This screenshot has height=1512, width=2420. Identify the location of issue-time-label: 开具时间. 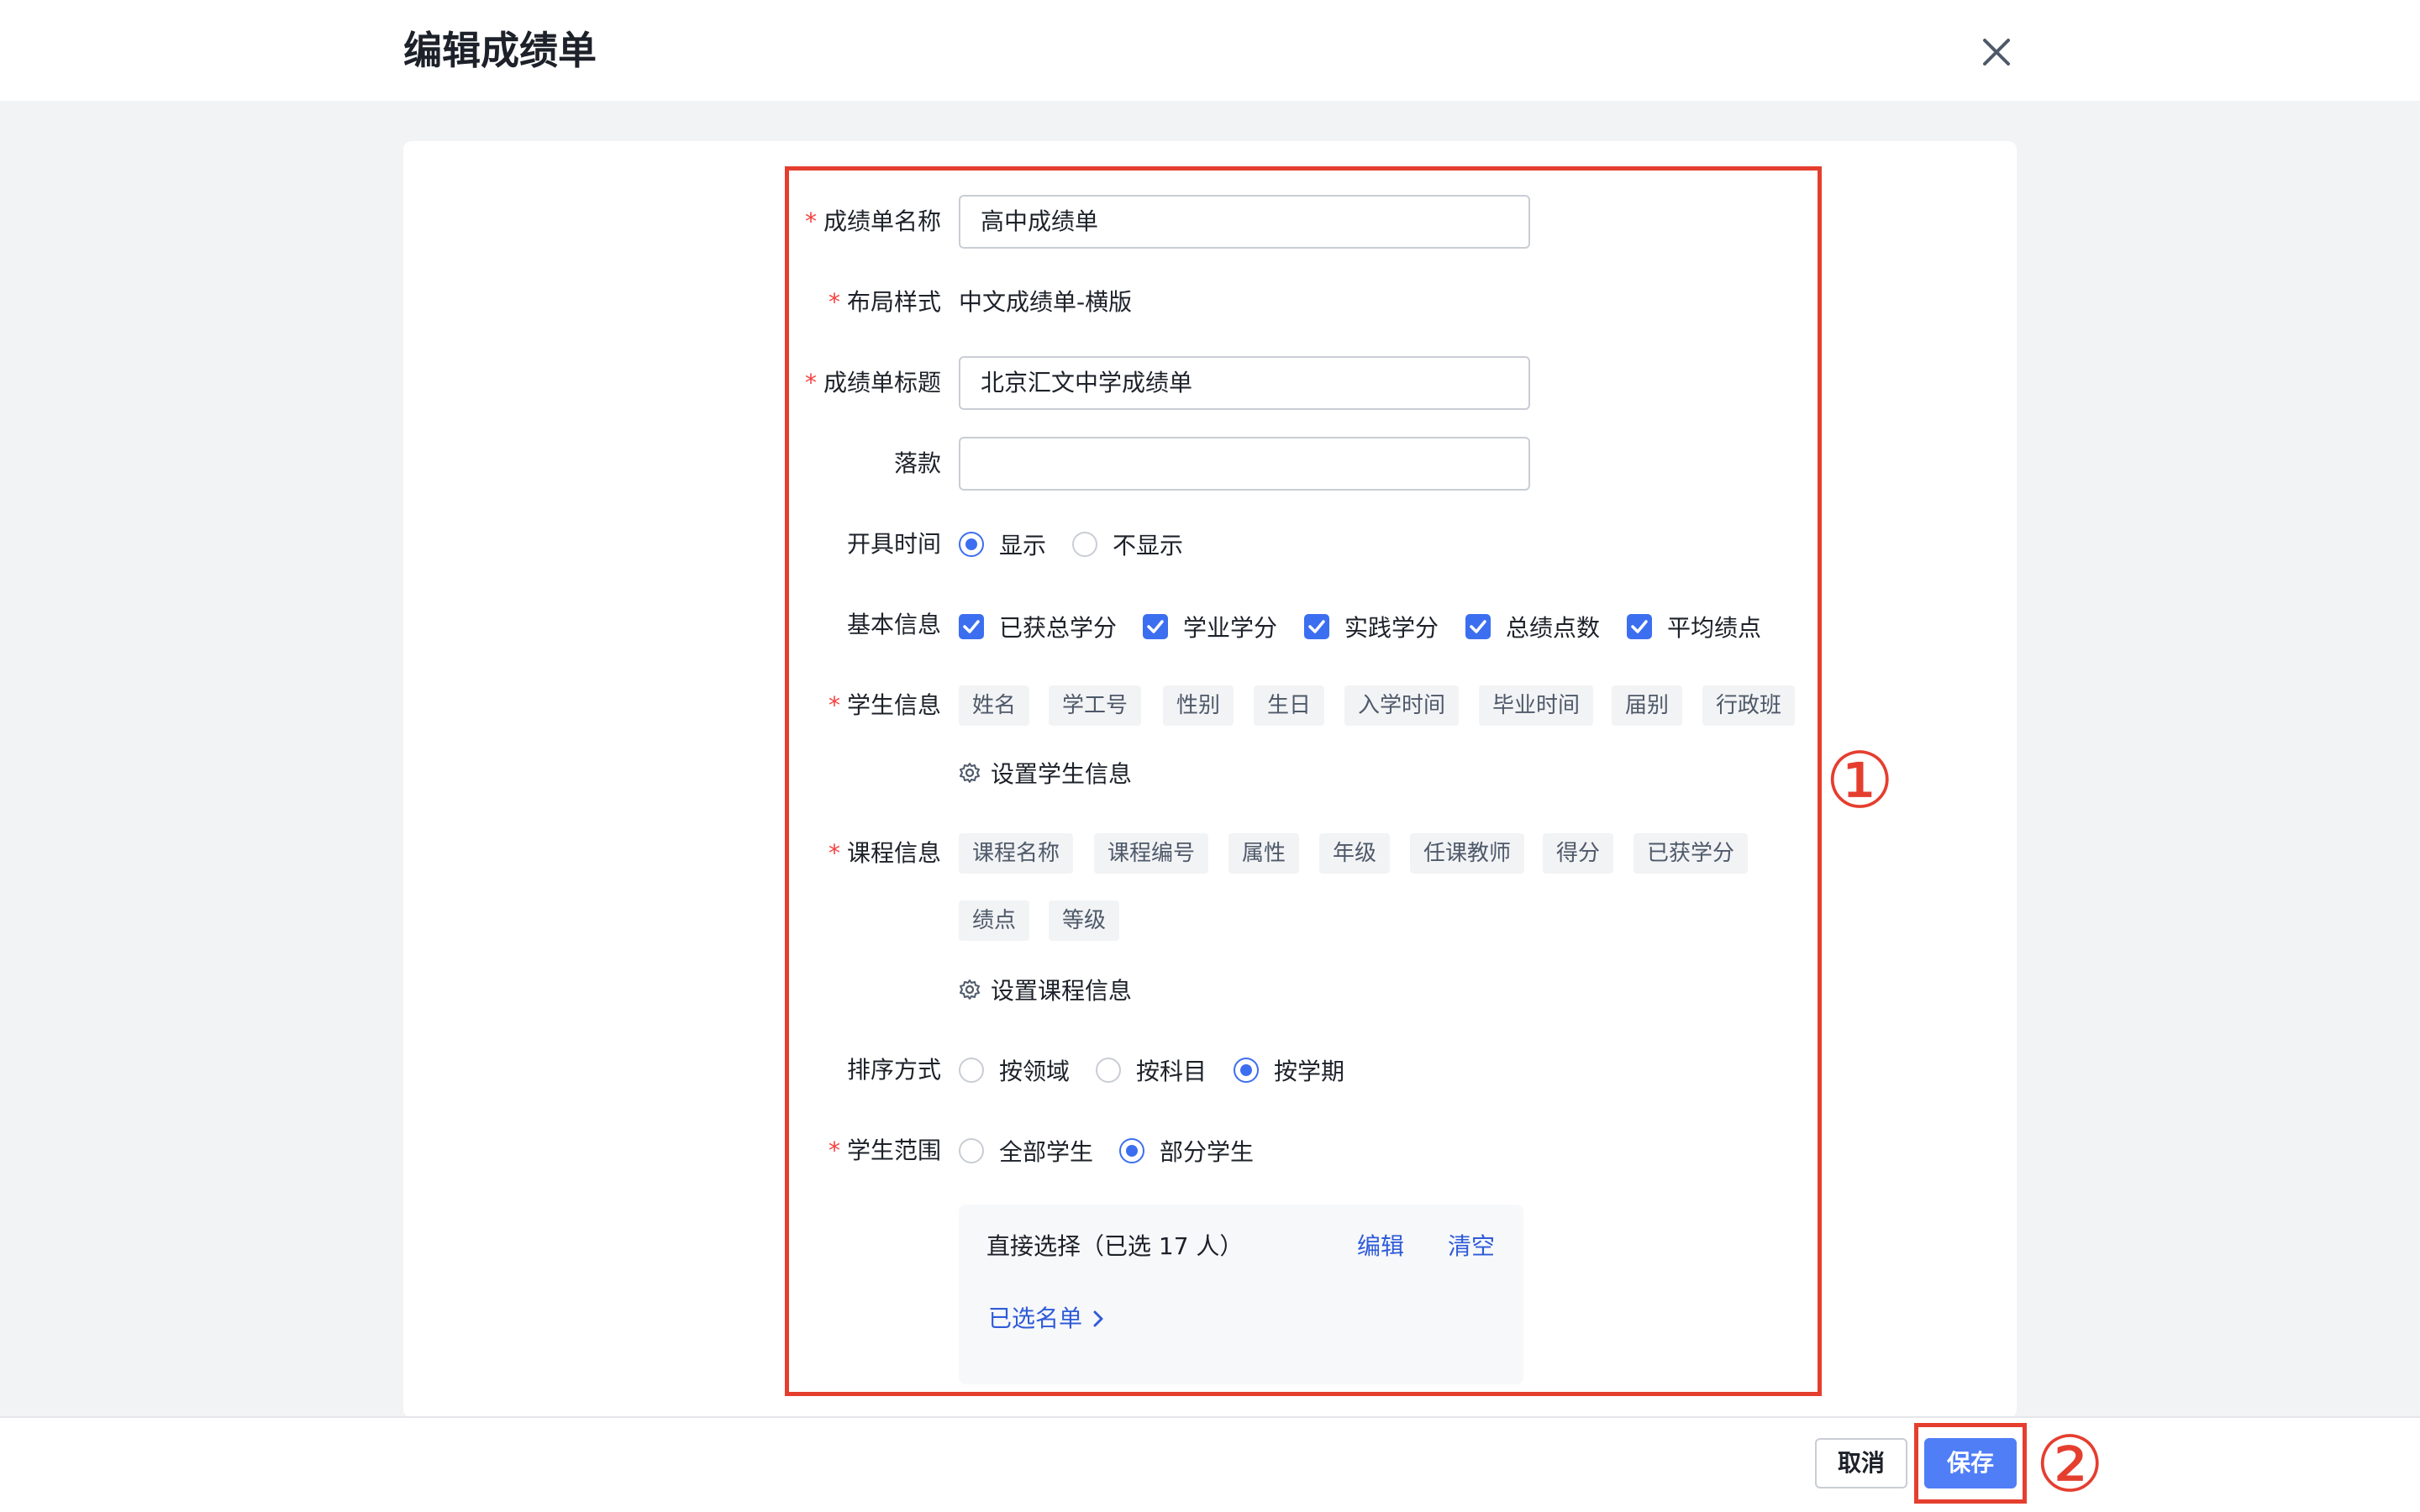
(894, 544).